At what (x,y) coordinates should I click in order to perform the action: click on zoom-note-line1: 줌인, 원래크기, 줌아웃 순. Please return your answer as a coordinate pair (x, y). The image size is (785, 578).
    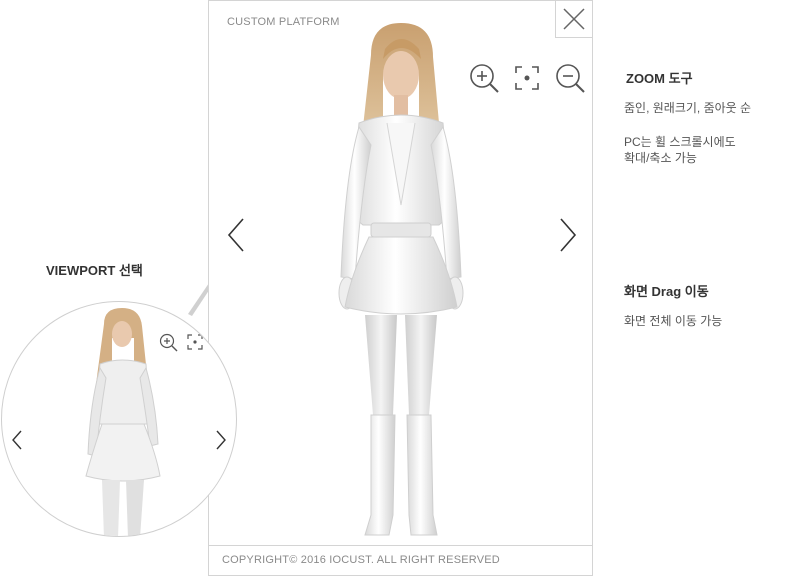
    Looking at the image, I should click on (688, 108).